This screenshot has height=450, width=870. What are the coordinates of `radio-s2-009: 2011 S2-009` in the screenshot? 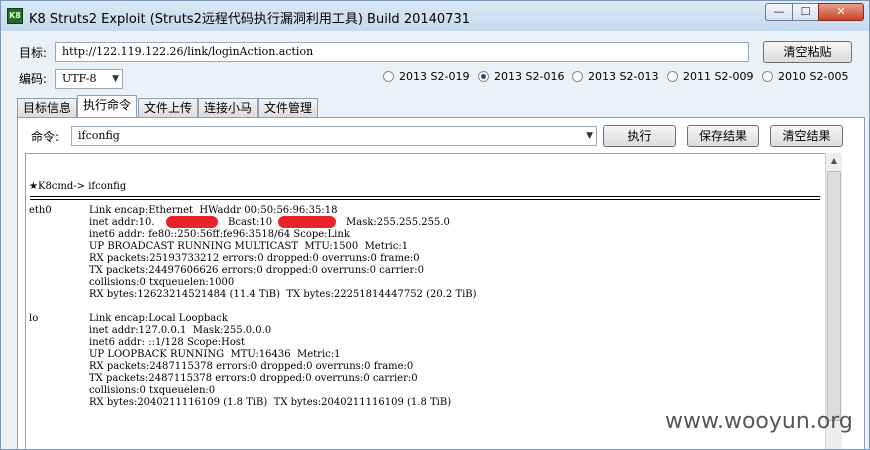 It's located at (710, 77).